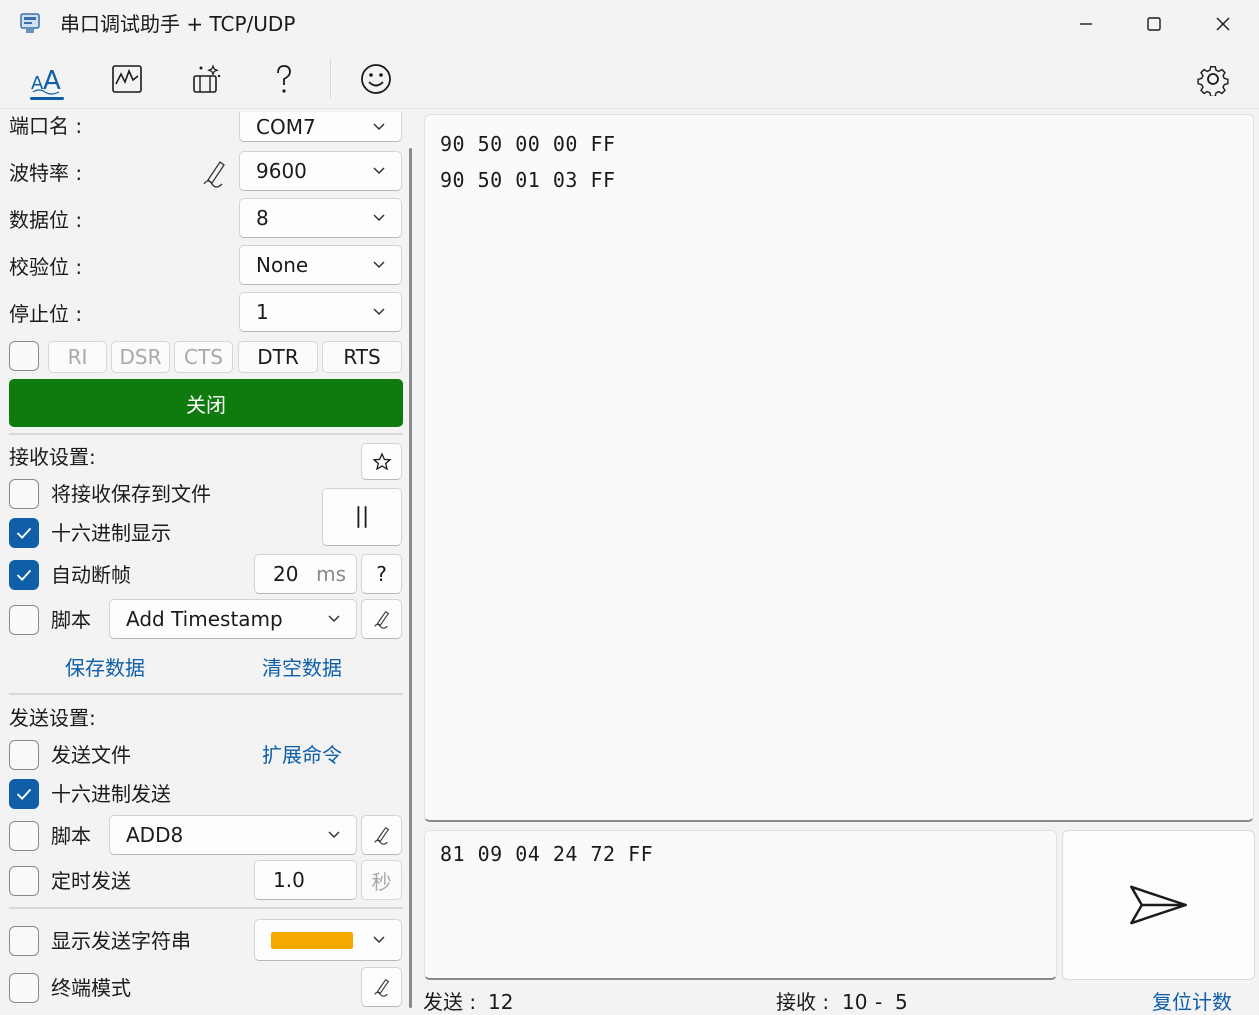  Describe the element at coordinates (262, 218) in the screenshot. I see `databits-value: 8` at that location.